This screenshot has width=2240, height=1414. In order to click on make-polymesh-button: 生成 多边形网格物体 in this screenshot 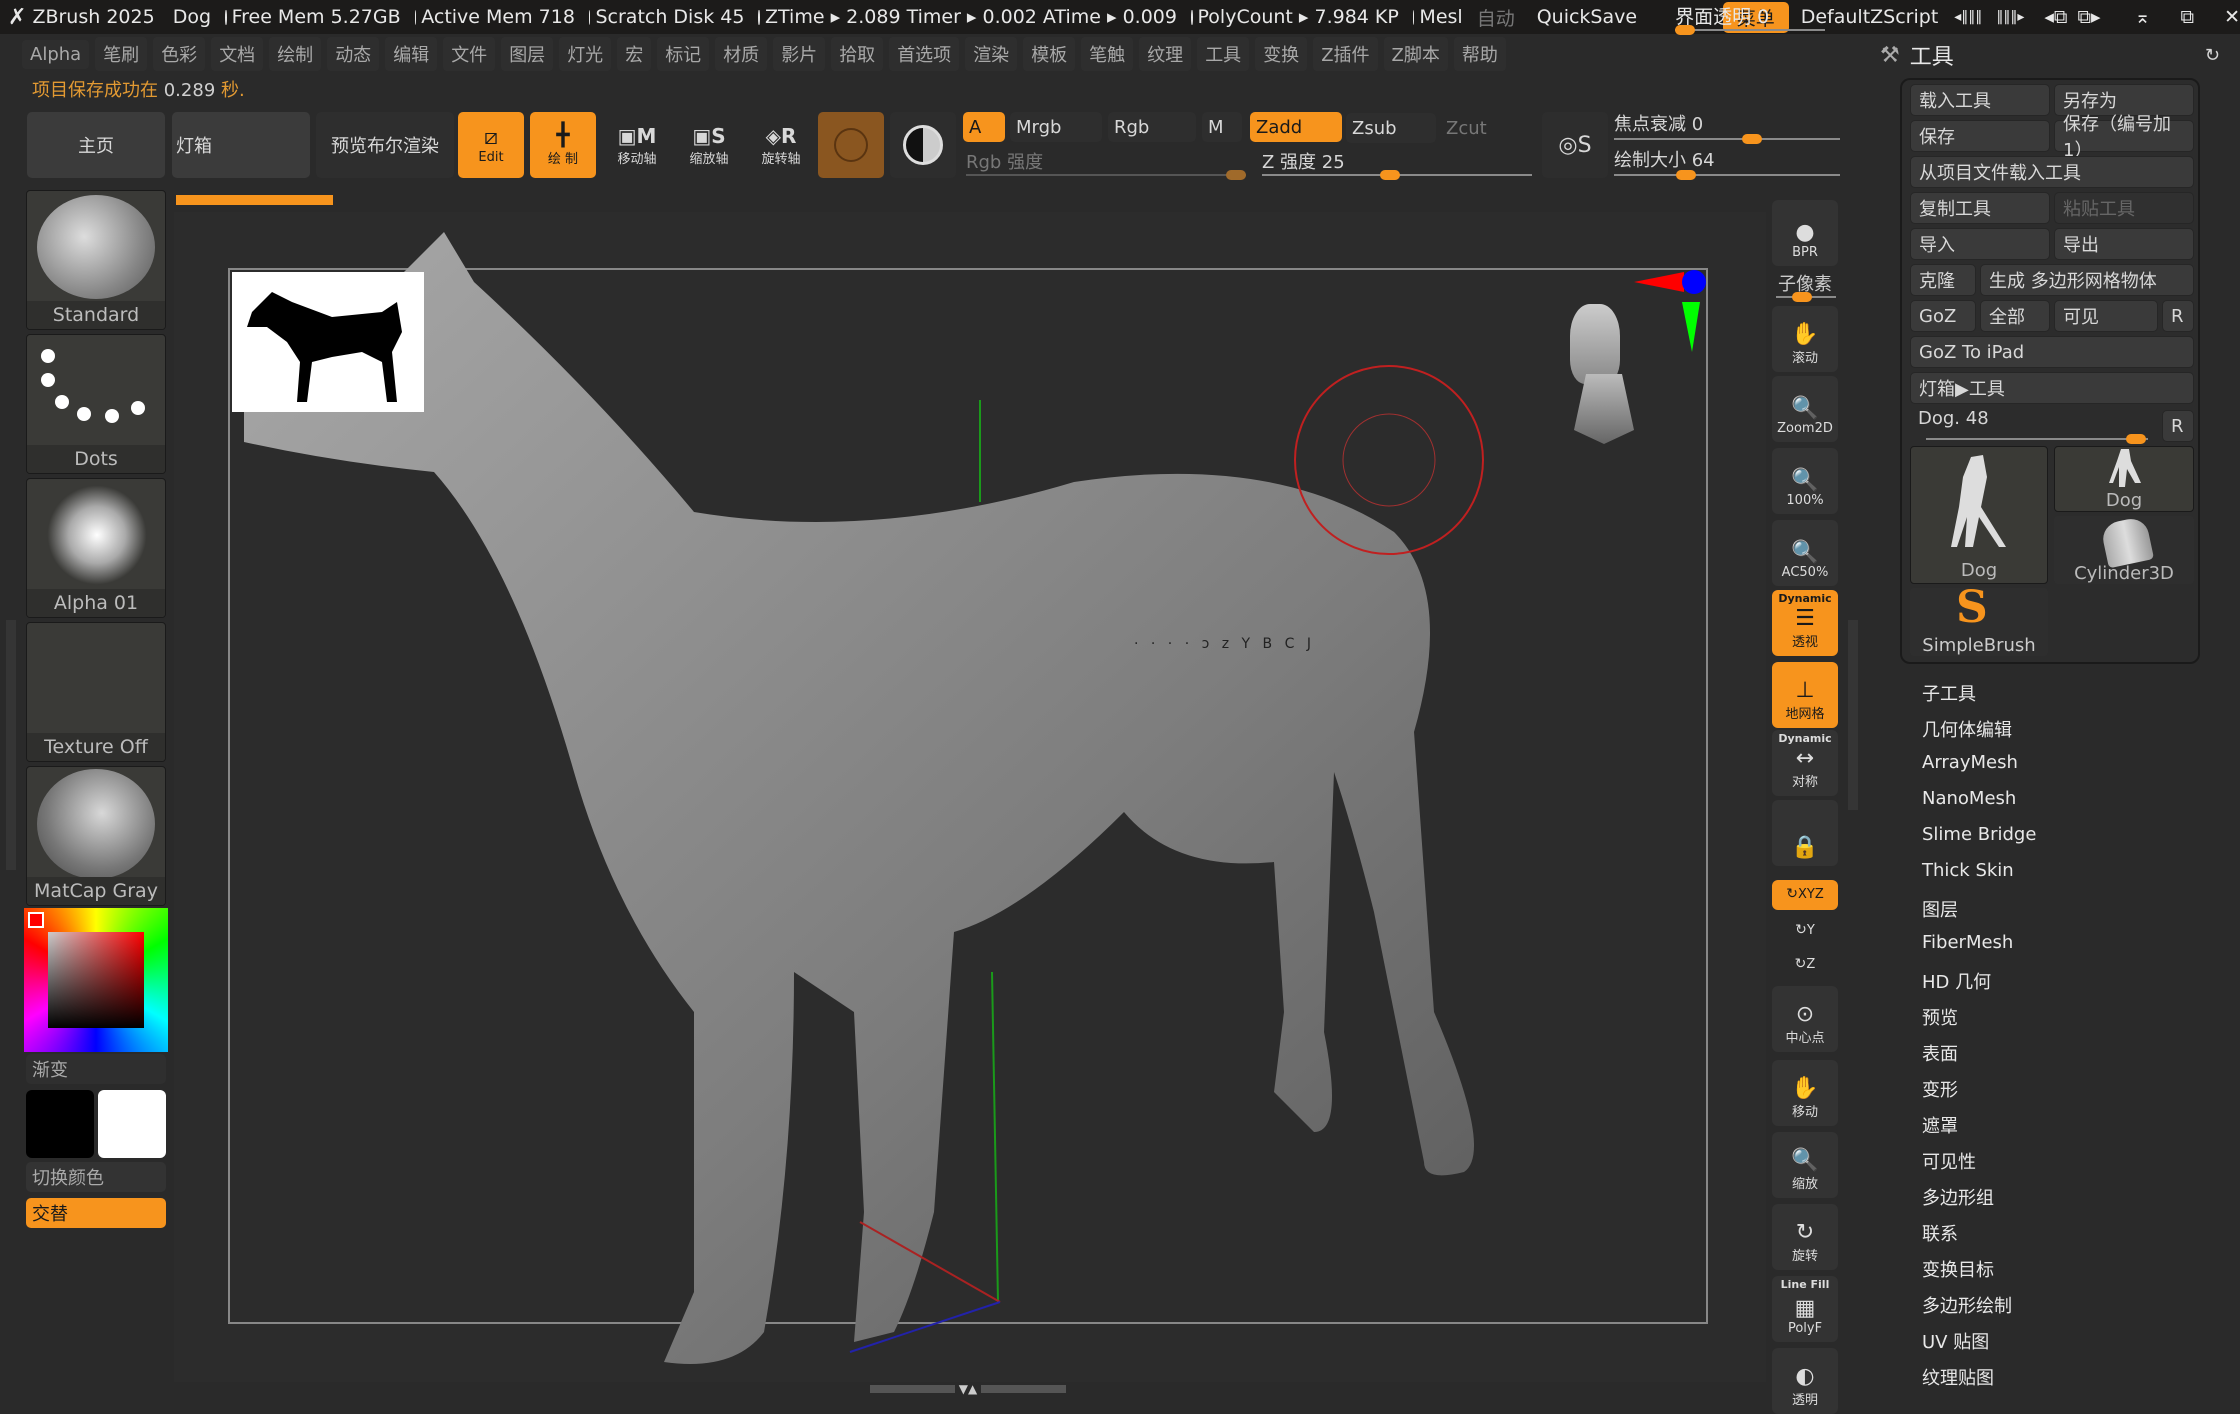, I will do `click(2087, 280)`.